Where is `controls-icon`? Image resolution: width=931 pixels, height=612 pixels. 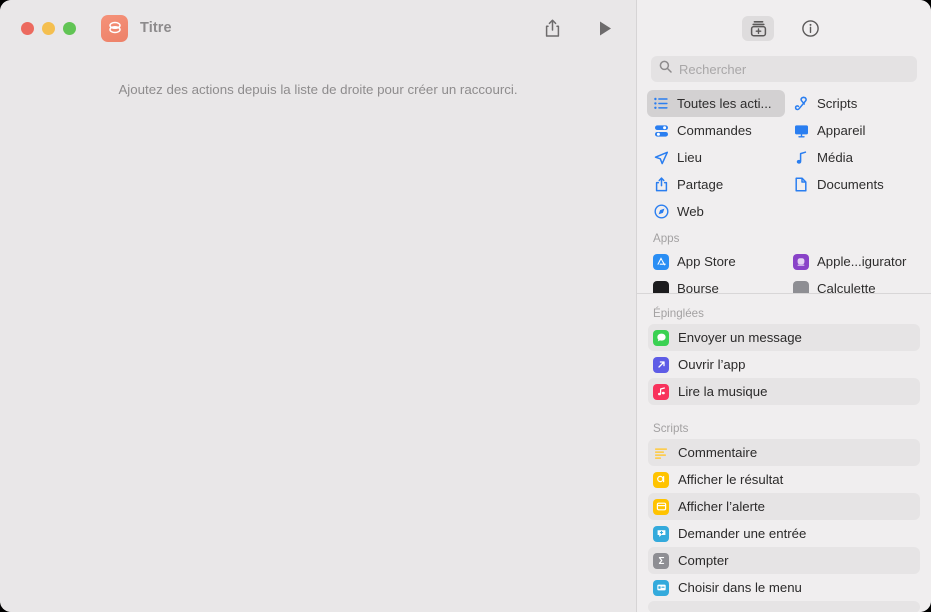 controls-icon is located at coordinates (661, 131).